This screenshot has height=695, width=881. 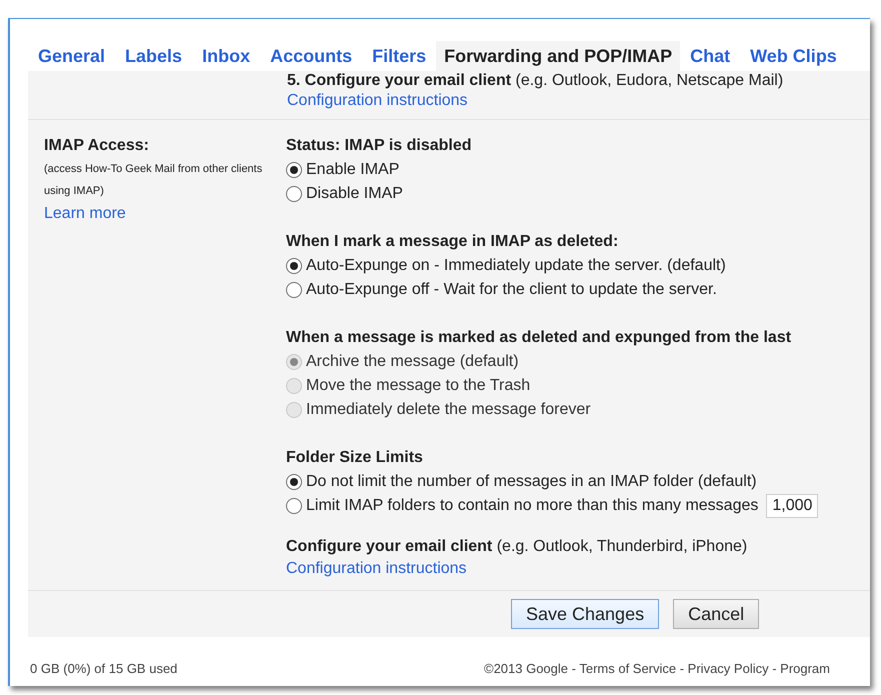 I want to click on option-label: Auto-Expunge off - Wait for the client to update the server., so click(x=511, y=290).